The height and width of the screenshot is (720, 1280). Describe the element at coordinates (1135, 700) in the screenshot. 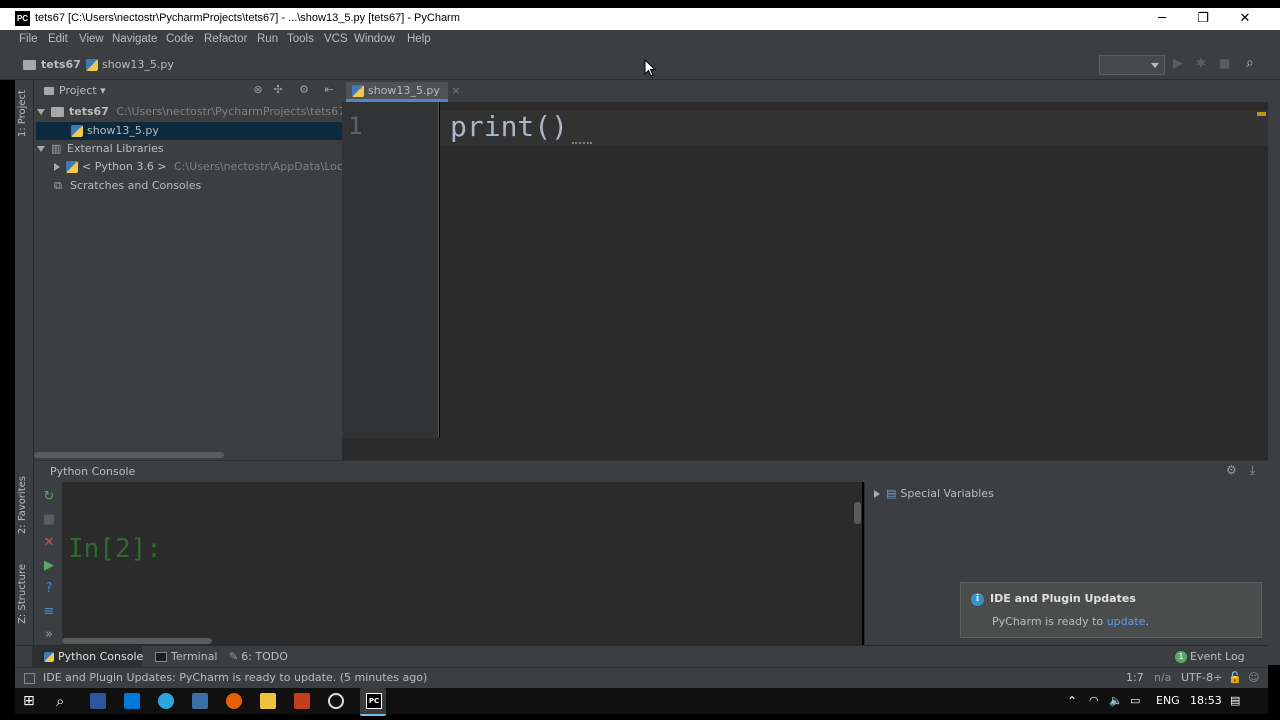

I see `battery-icon: ▭` at that location.